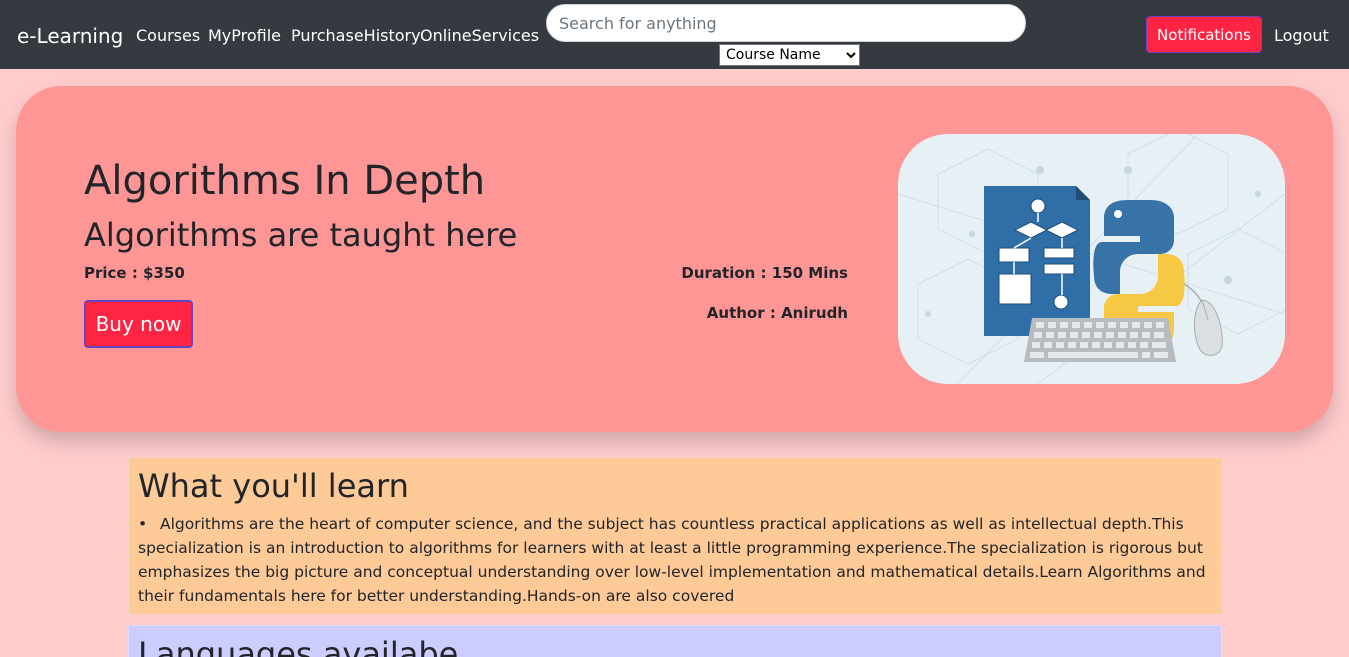 Image resolution: width=1349 pixels, height=657 pixels. I want to click on course-title: Algorithms In Depth, so click(285, 181).